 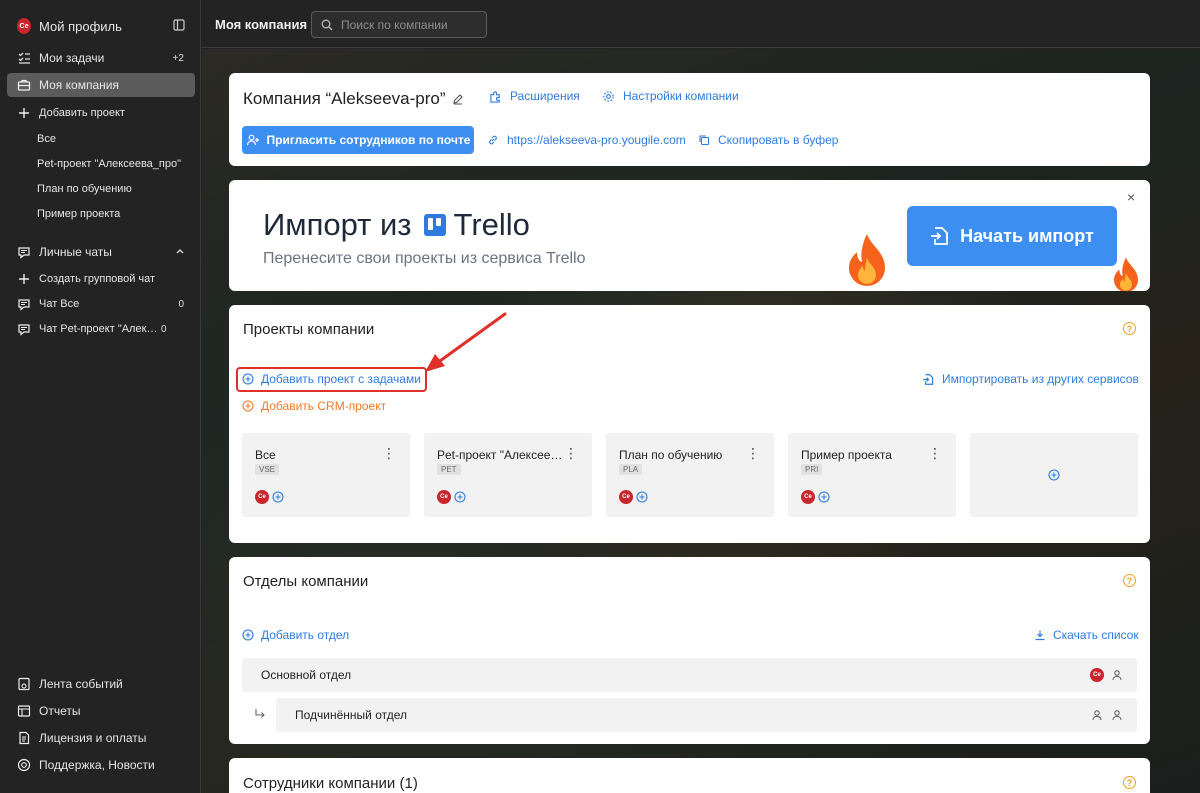 What do you see at coordinates (493, 140) in the screenshot?
I see `link-icon` at bounding box center [493, 140].